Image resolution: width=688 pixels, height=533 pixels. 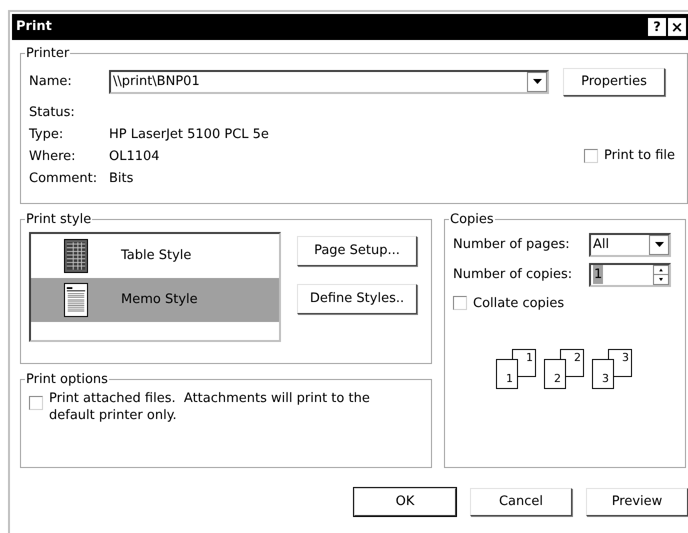 I want to click on table-icon, so click(x=76, y=255).